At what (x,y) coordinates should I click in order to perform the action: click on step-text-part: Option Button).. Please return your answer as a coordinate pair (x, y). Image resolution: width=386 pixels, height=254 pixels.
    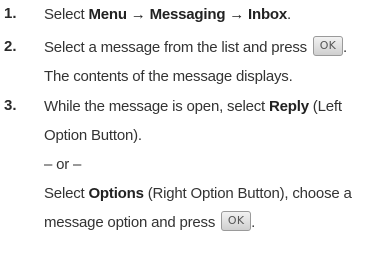
    Looking at the image, I should click on (93, 135).